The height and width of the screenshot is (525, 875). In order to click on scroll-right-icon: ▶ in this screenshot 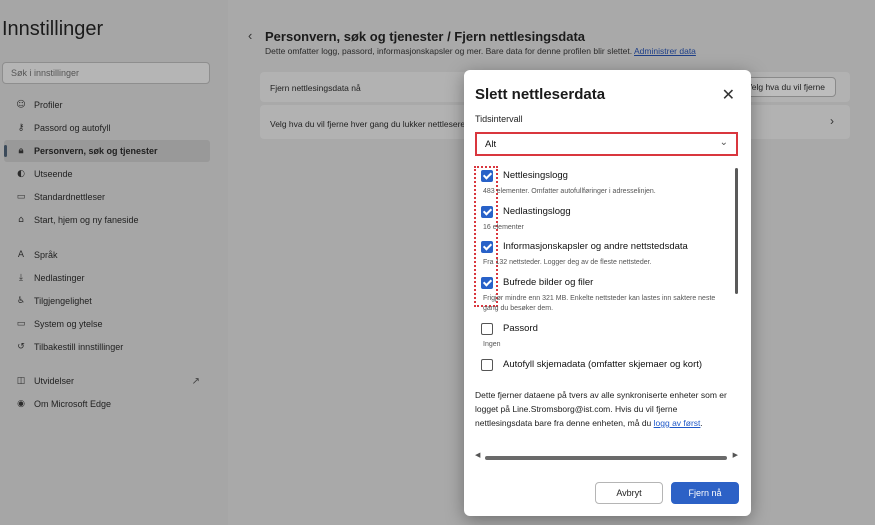, I will do `click(735, 455)`.